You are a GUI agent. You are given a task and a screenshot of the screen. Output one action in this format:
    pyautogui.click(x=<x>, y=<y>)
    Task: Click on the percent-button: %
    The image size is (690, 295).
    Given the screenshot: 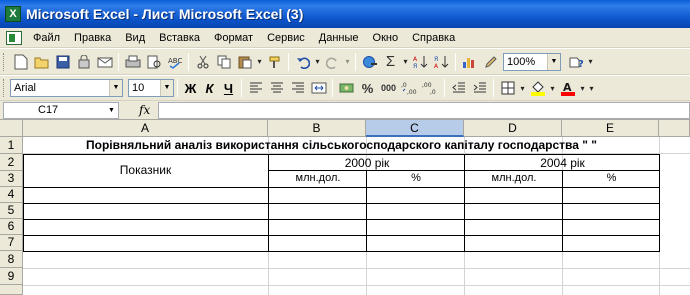 What is the action you would take?
    pyautogui.click(x=367, y=88)
    